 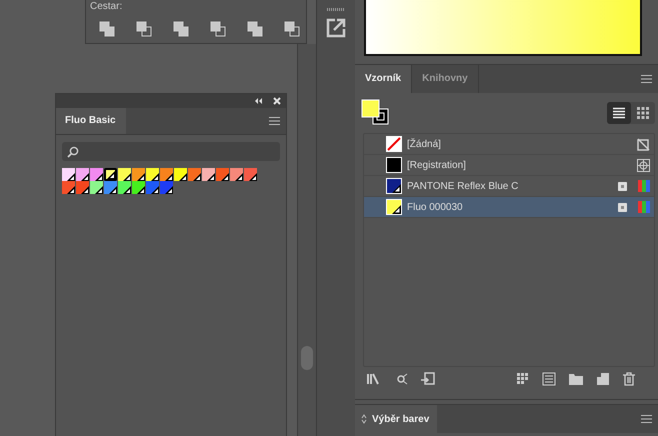 What do you see at coordinates (509, 207) in the screenshot?
I see `swatch-row: Fluo 000030` at bounding box center [509, 207].